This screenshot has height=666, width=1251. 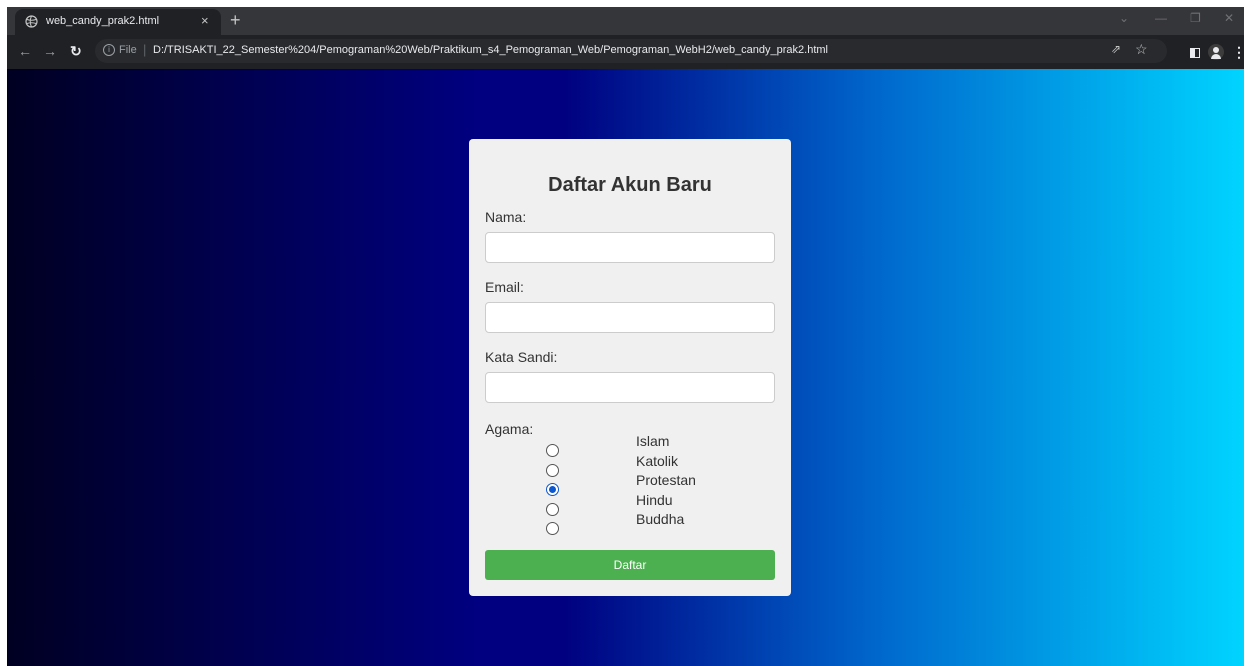 What do you see at coordinates (666, 480) in the screenshot?
I see `radio-label-protestan: Protestan` at bounding box center [666, 480].